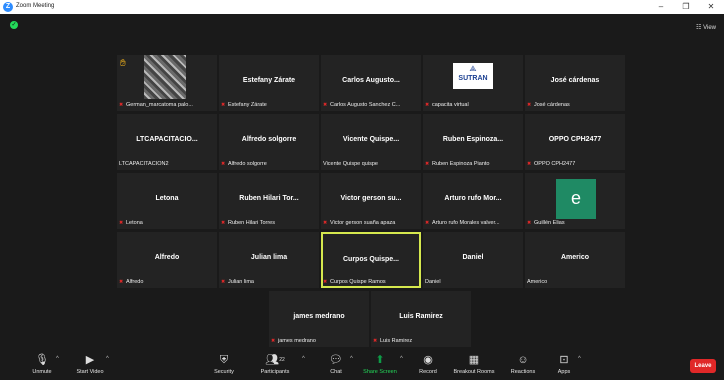 The height and width of the screenshot is (380, 724). Describe the element at coordinates (224, 364) in the screenshot. I see `security-button: ⛨ Security` at that location.